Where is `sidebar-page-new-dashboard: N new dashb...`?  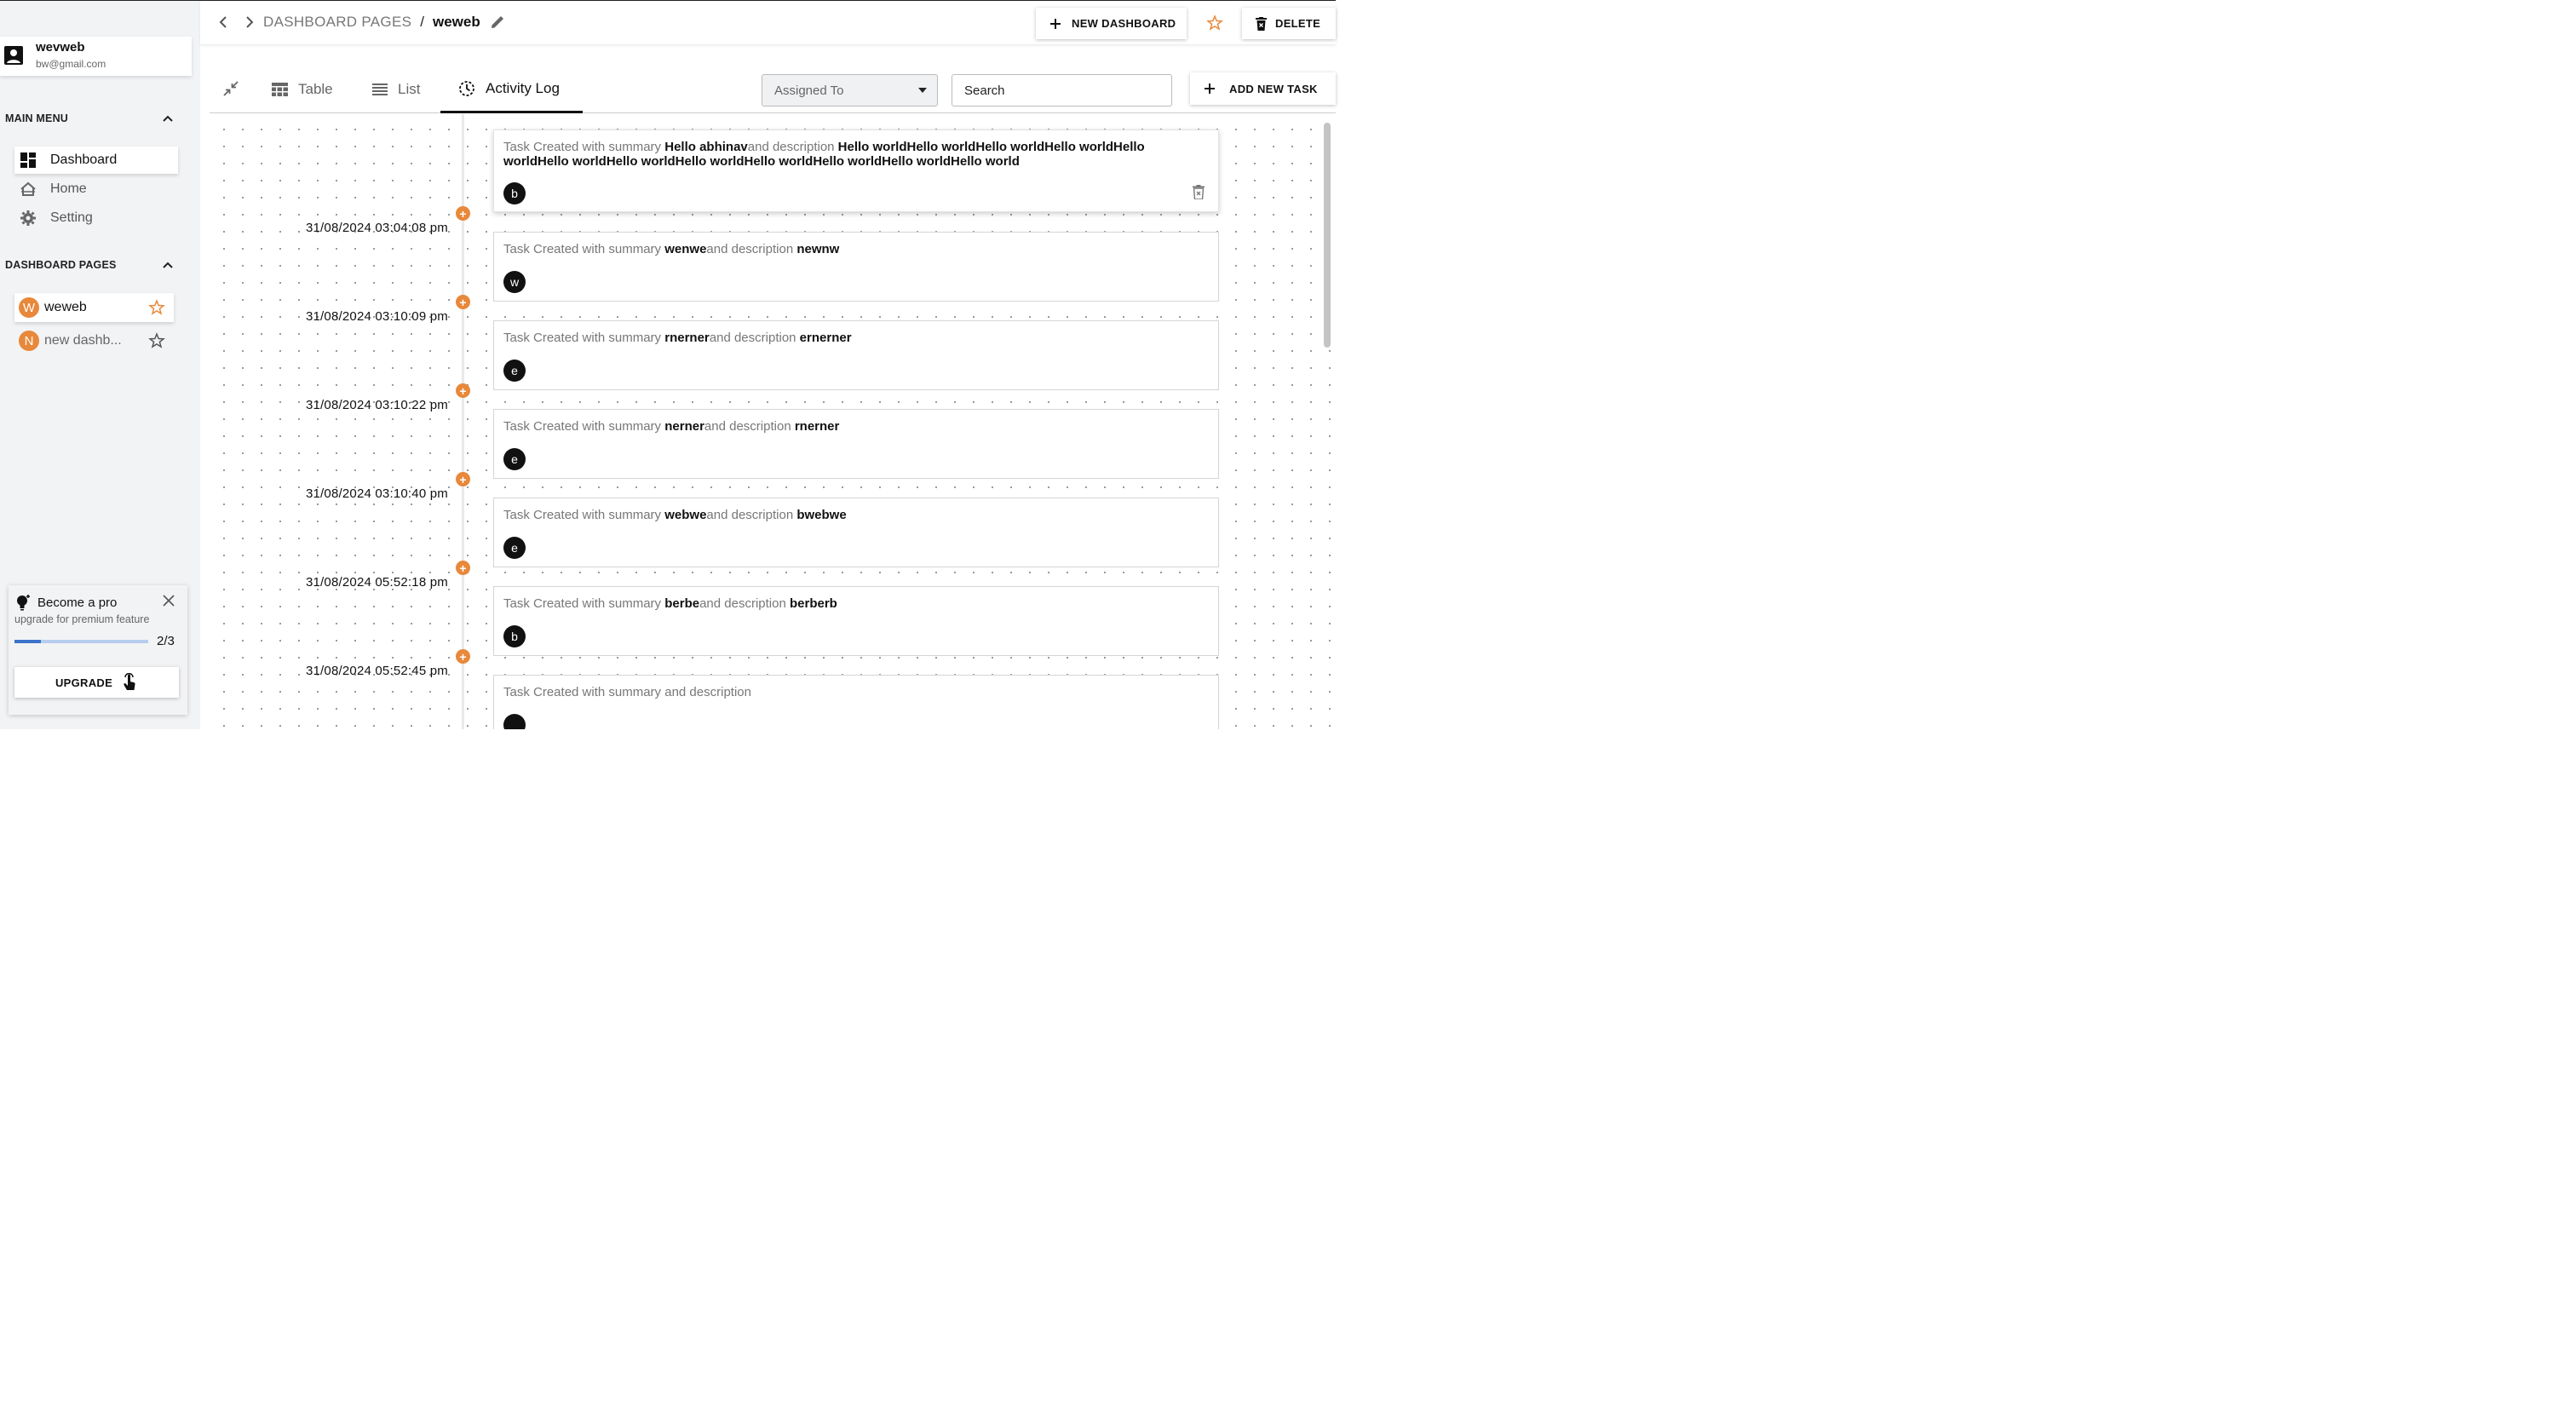
sidebar-page-new-dashboard: N new dashb... is located at coordinates (94, 340).